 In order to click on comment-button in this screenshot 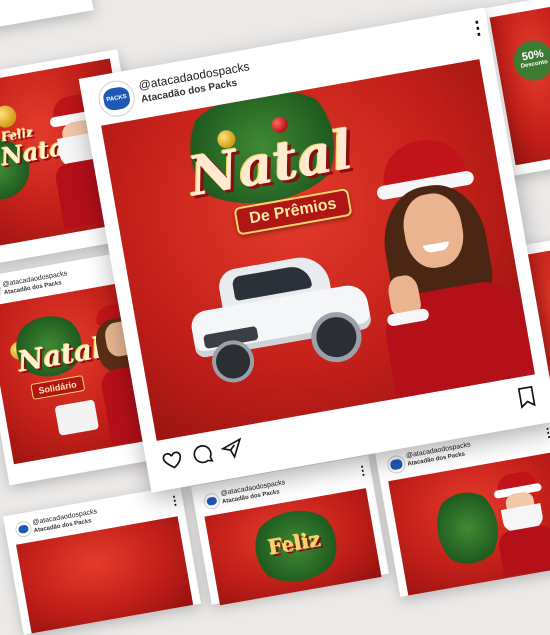, I will do `click(202, 453)`.